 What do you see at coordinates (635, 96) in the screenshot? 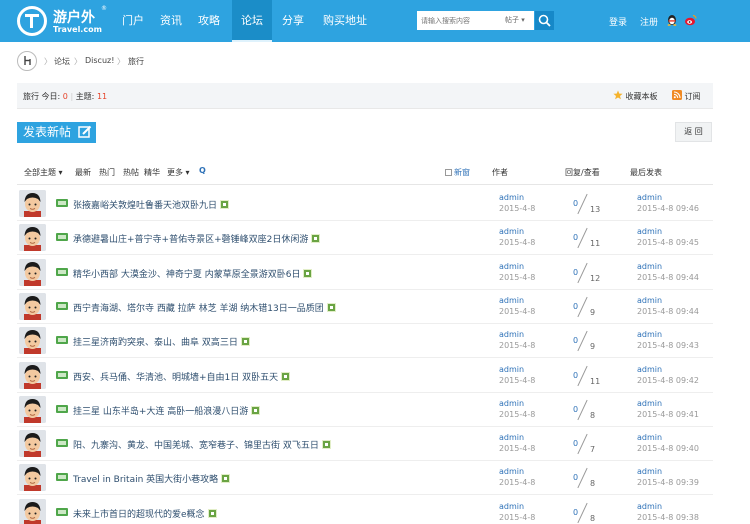
I see `favorite-forum-link: 收藏本板` at bounding box center [635, 96].